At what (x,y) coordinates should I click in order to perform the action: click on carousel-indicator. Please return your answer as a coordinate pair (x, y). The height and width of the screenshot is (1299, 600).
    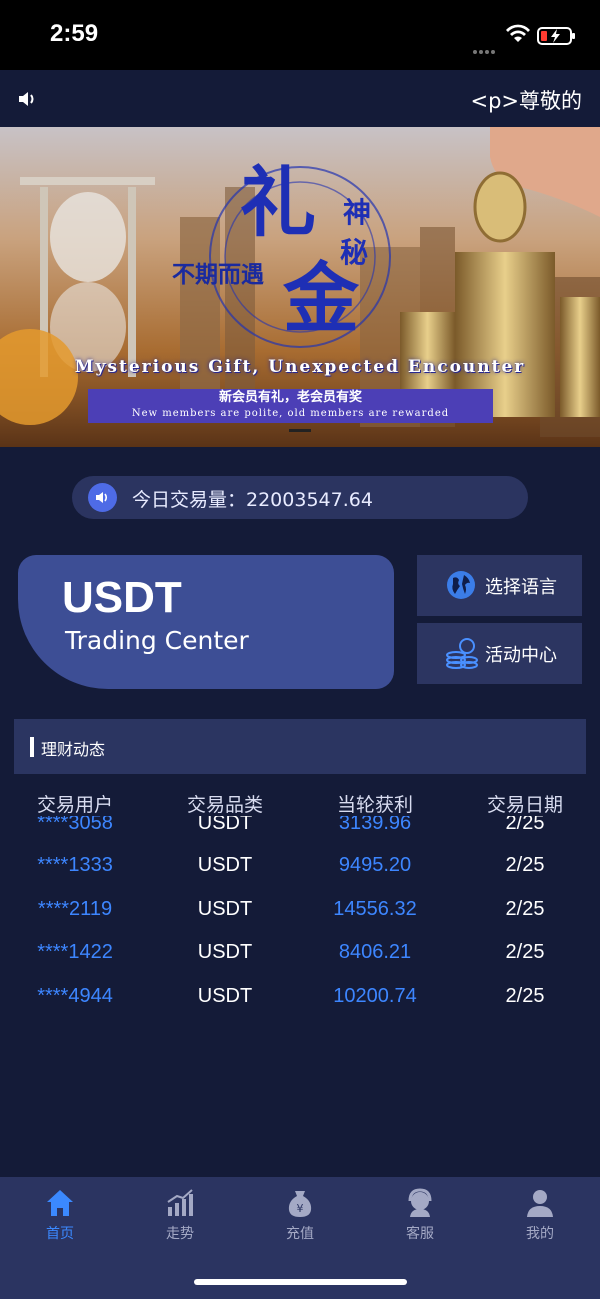
    Looking at the image, I should click on (300, 430).